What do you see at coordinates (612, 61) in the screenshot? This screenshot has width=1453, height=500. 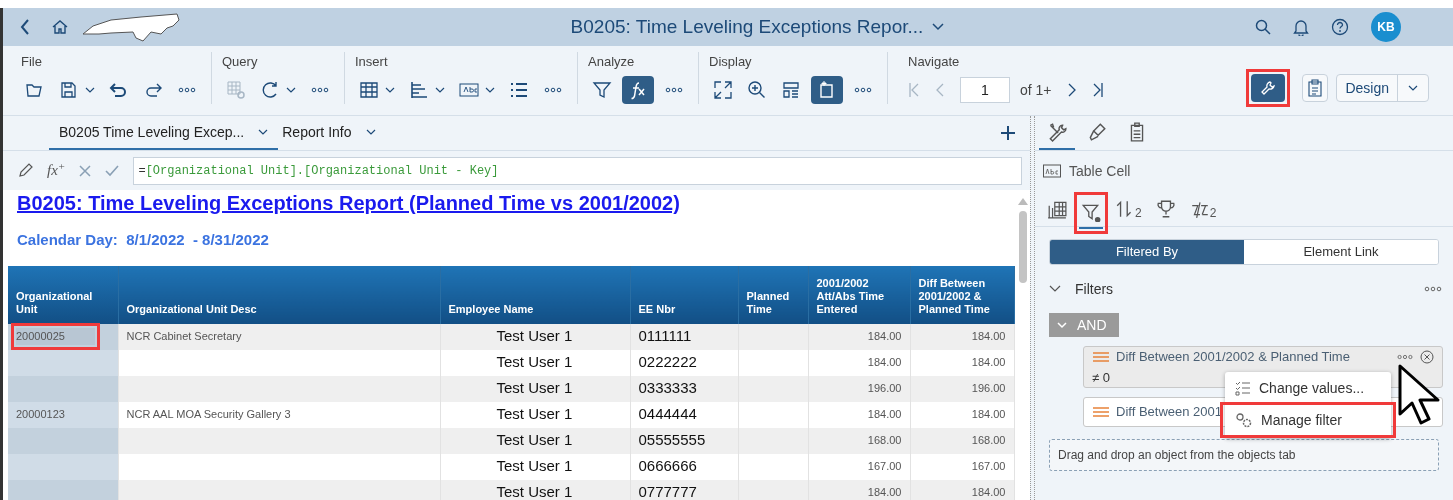 I see `group-label: Analyze` at bounding box center [612, 61].